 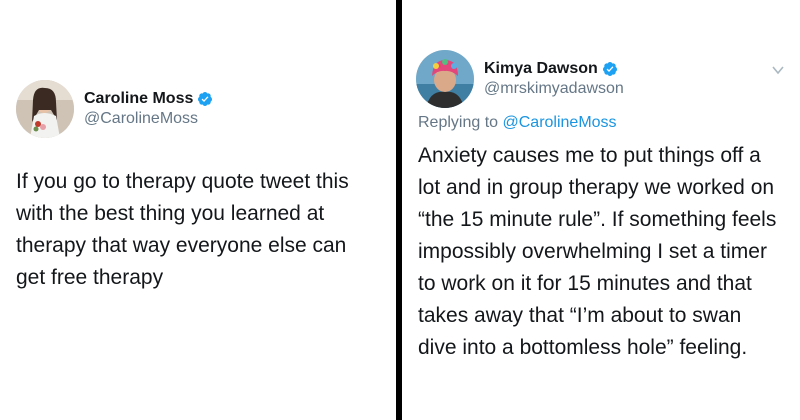 I want to click on tweet-line: If you go to therapy quote tweet this, so click(x=182, y=181).